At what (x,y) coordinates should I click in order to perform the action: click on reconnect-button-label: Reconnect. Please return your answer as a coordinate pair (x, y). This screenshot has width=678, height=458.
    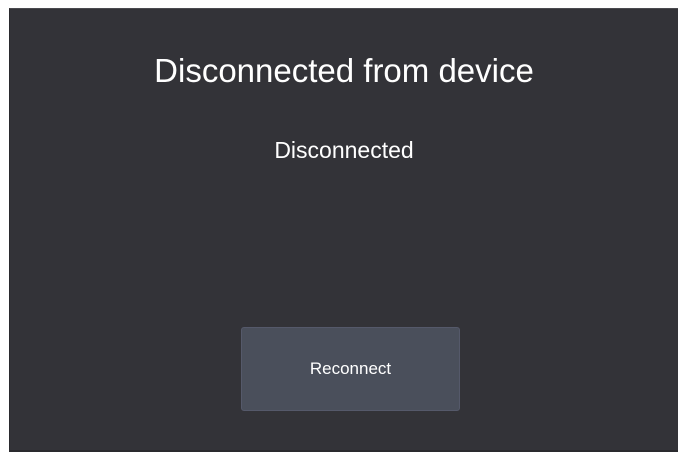
    Looking at the image, I should click on (350, 368).